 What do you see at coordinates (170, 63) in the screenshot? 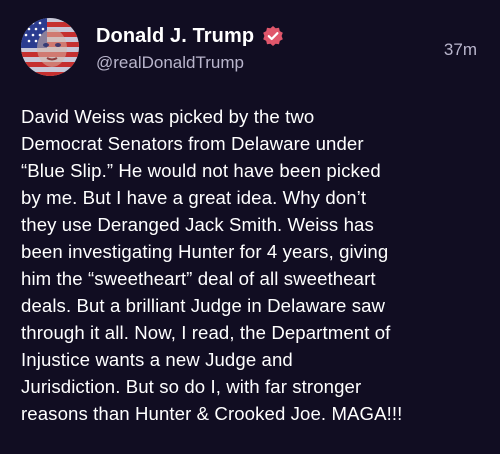
I see `author-handle: @realDonaldTrump` at bounding box center [170, 63].